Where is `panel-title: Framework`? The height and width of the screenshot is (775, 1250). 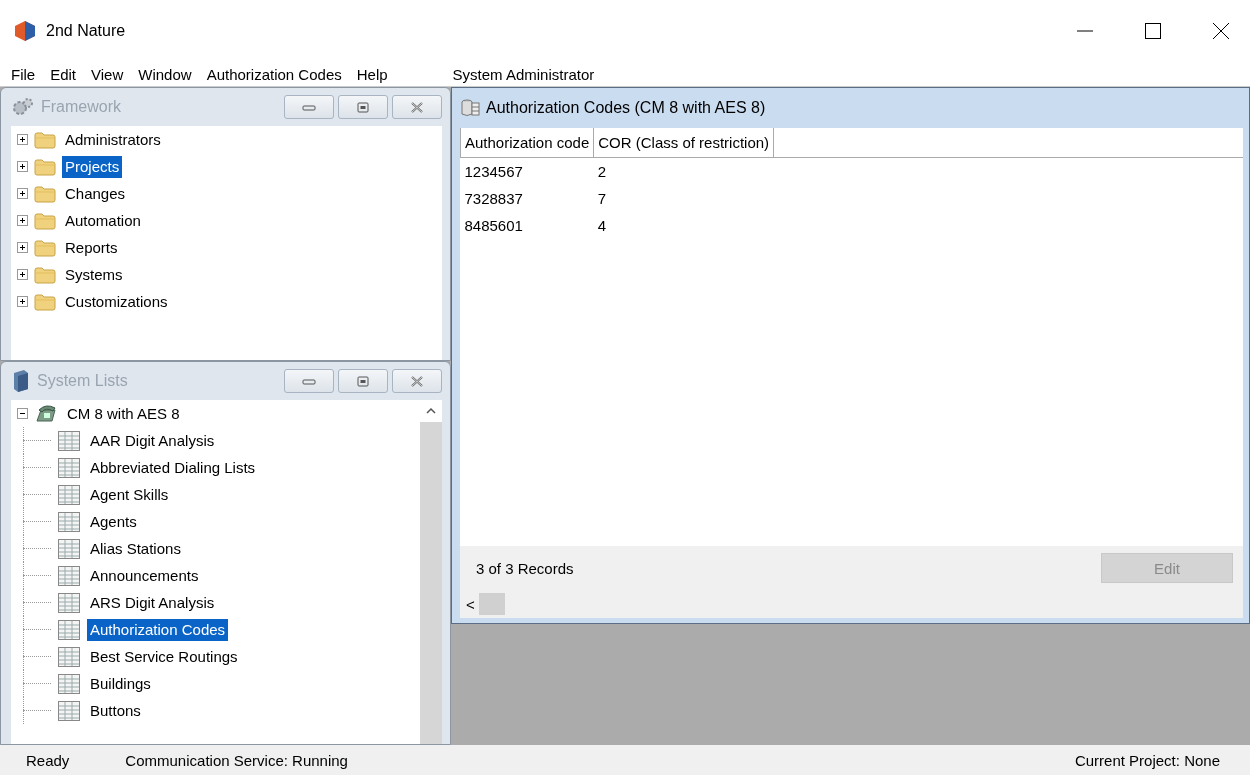 panel-title: Framework is located at coordinates (81, 107).